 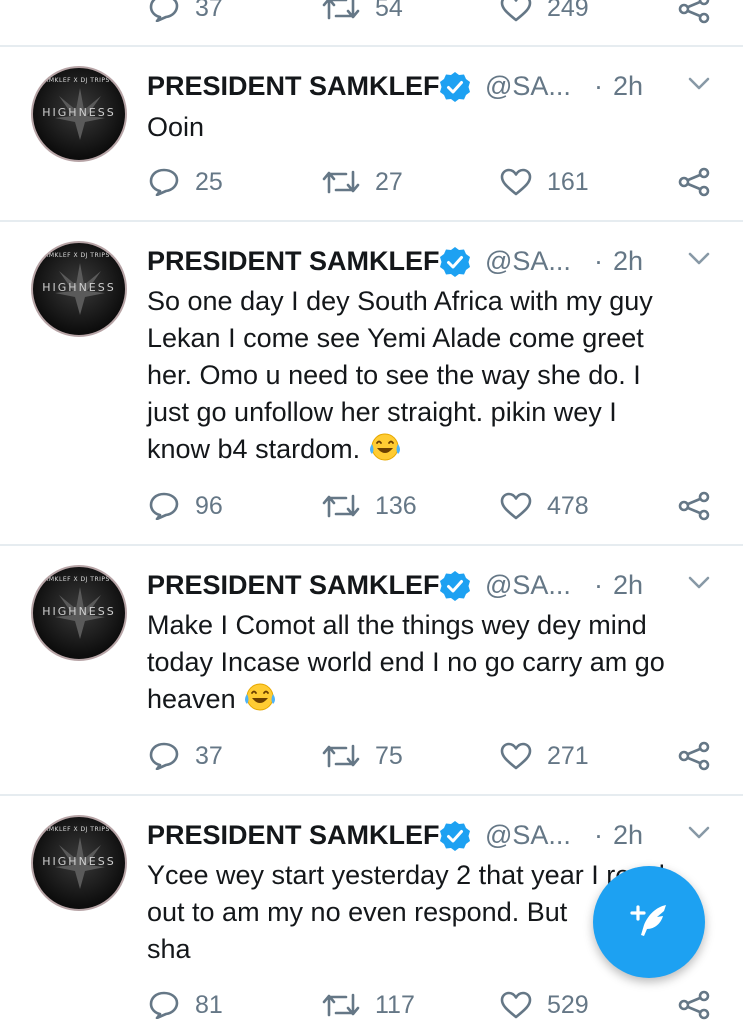 I want to click on retweet-button: 27, so click(x=362, y=182).